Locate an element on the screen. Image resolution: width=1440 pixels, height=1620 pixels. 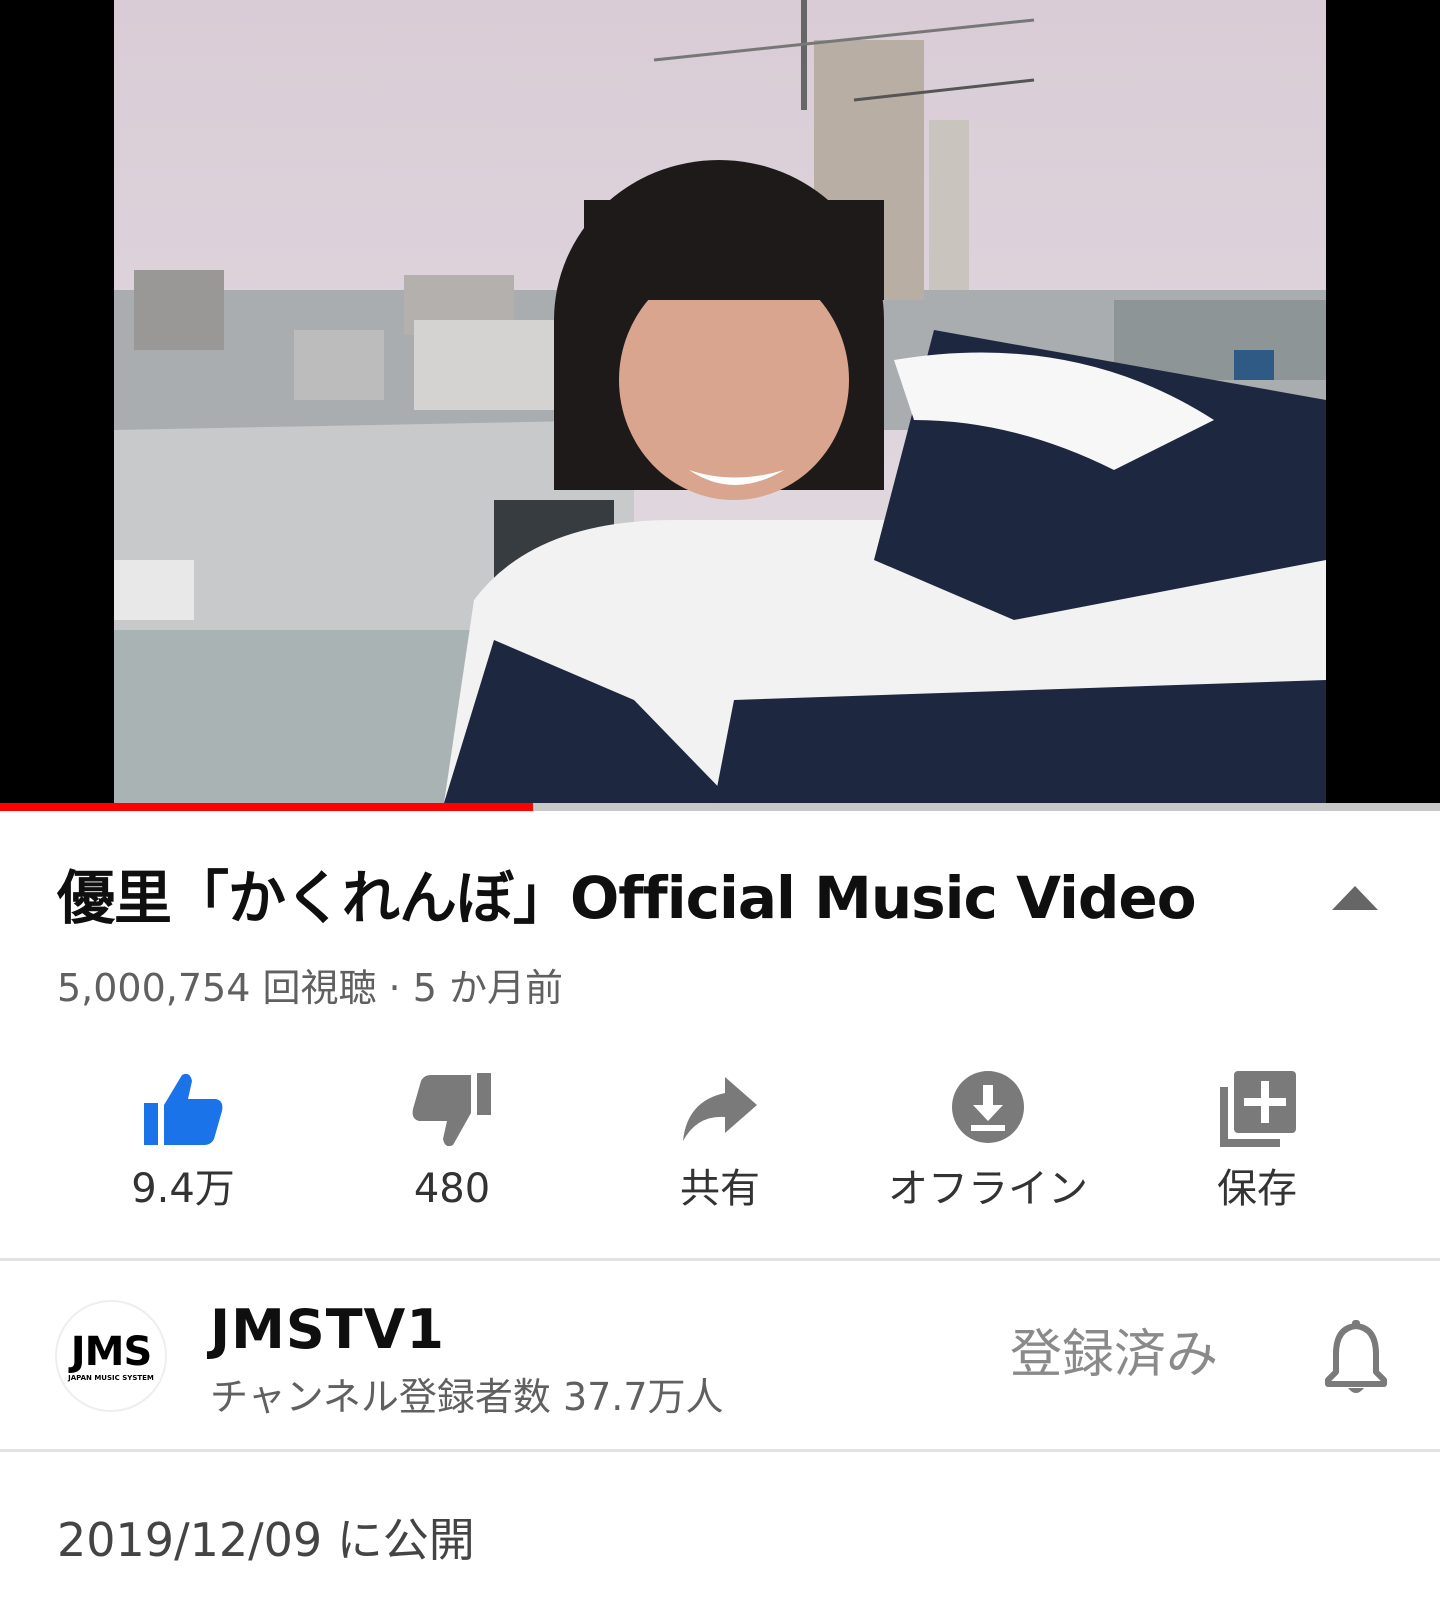
channel-subscriber-count: チャンネル登録者数 37.7万人 is located at coordinates (467, 1397).